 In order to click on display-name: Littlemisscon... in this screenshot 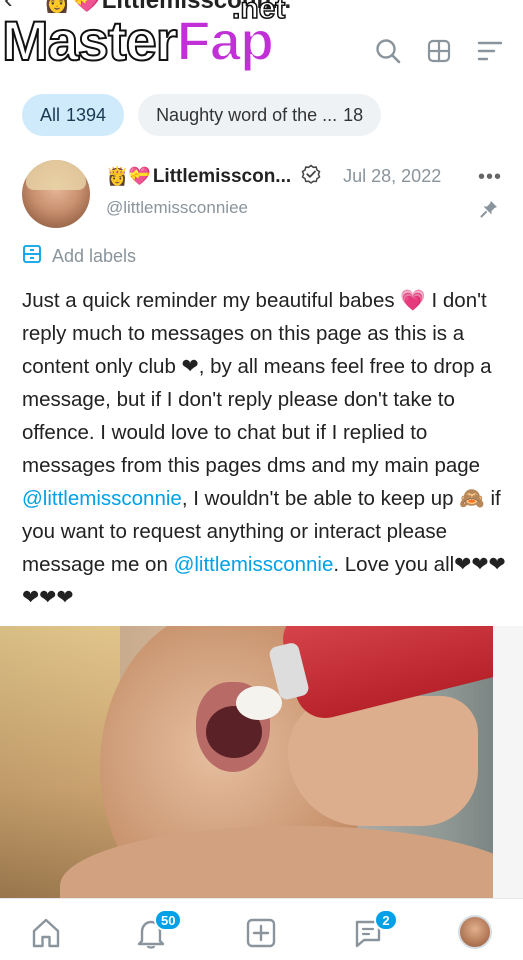, I will do `click(222, 177)`.